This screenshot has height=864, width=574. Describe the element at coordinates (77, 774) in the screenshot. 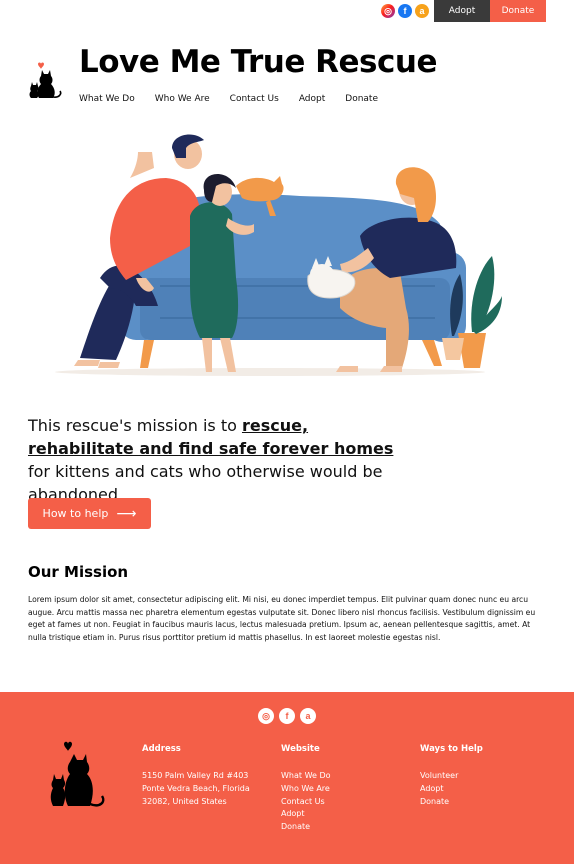

I see `footer-cat-logo` at that location.